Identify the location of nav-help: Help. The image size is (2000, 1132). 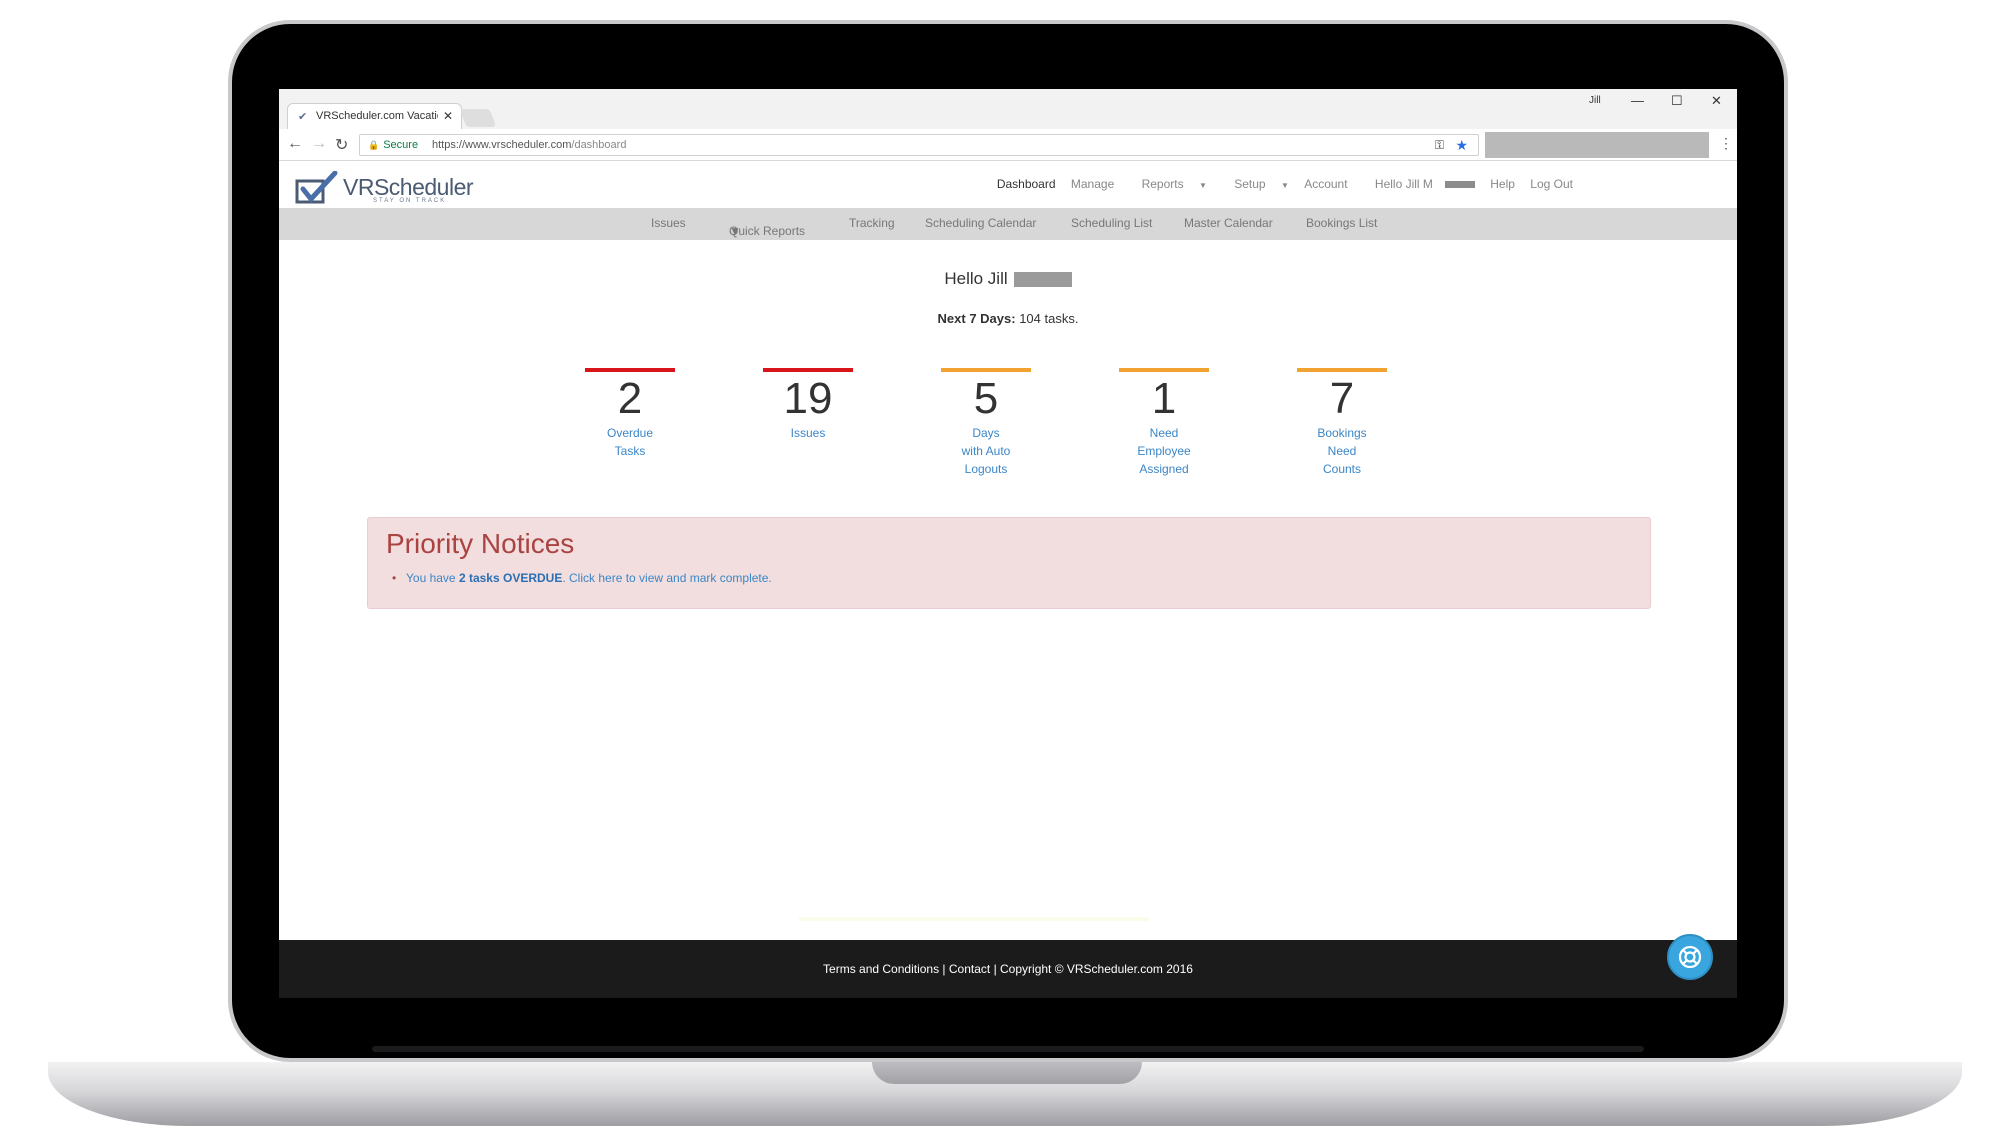
(1502, 184).